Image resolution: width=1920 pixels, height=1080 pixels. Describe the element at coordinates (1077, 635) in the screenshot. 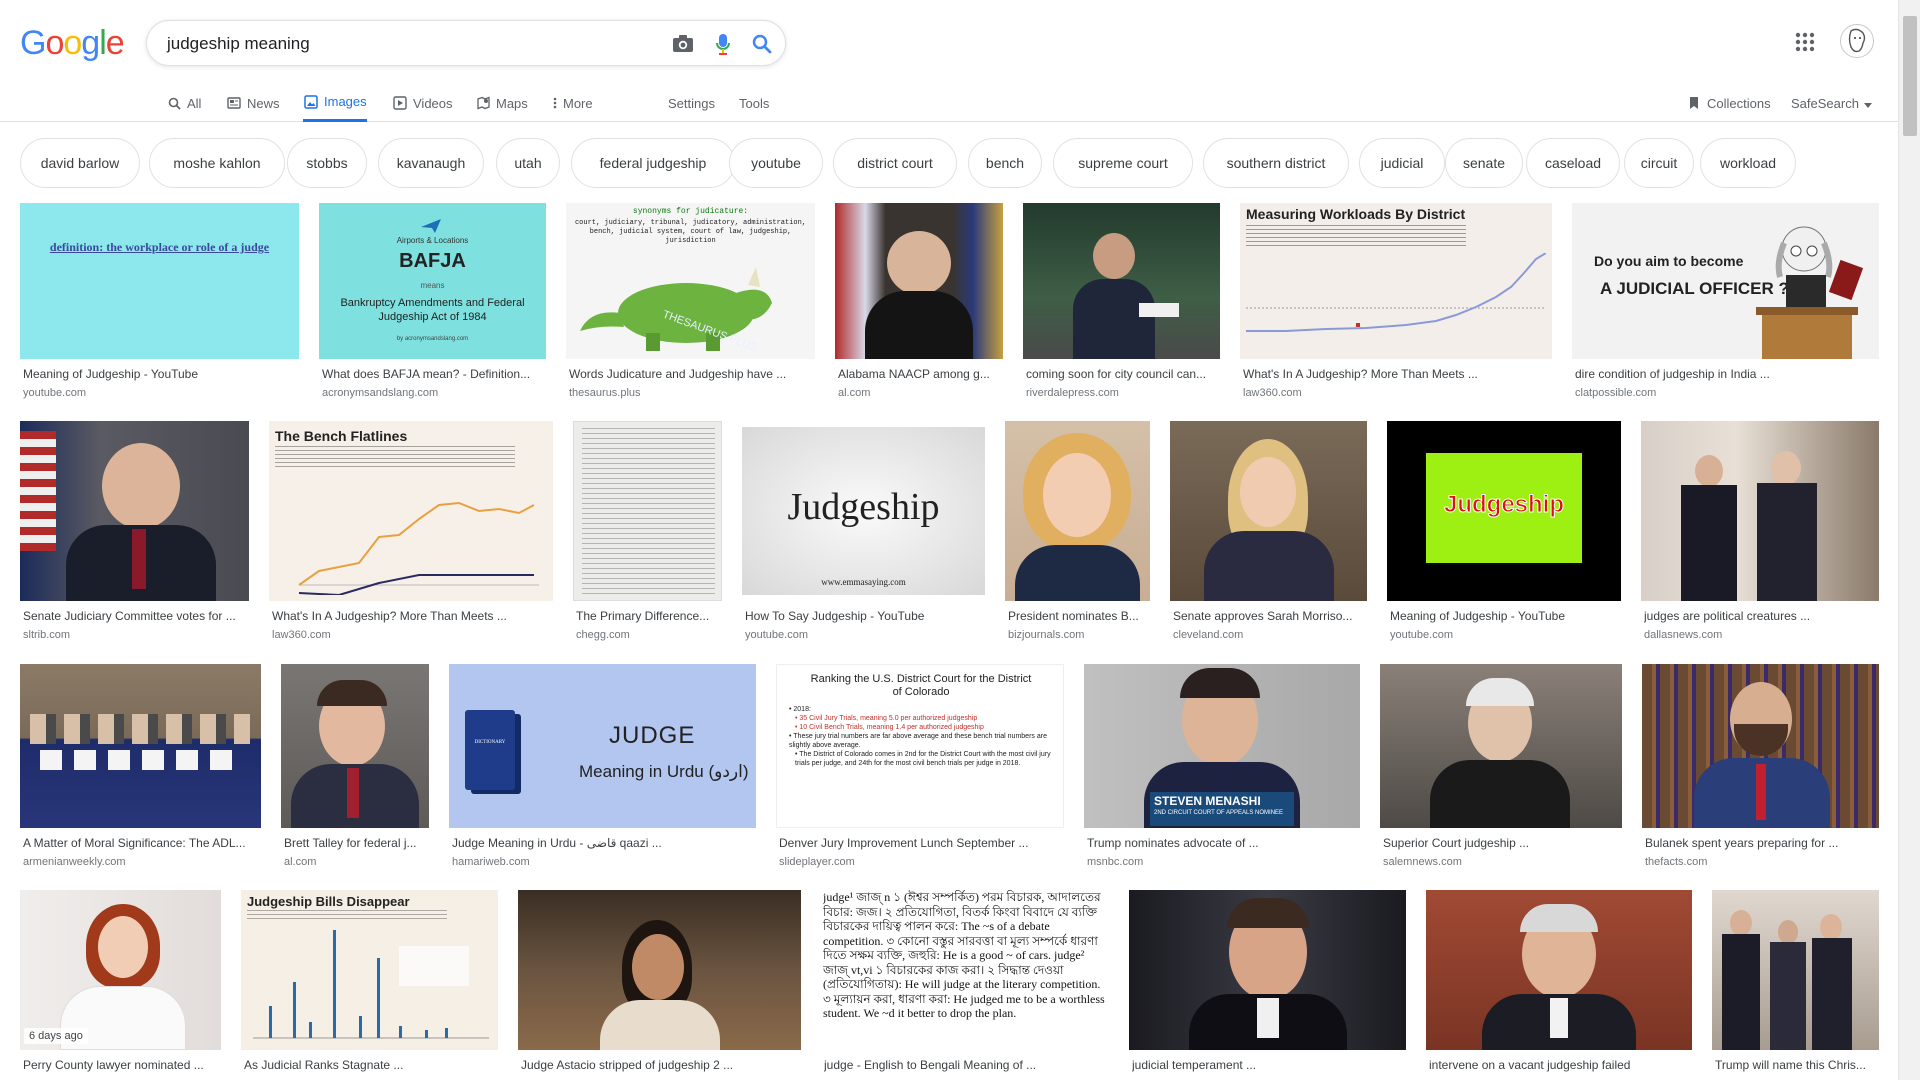

I see `result-source: bizjournals.com` at that location.